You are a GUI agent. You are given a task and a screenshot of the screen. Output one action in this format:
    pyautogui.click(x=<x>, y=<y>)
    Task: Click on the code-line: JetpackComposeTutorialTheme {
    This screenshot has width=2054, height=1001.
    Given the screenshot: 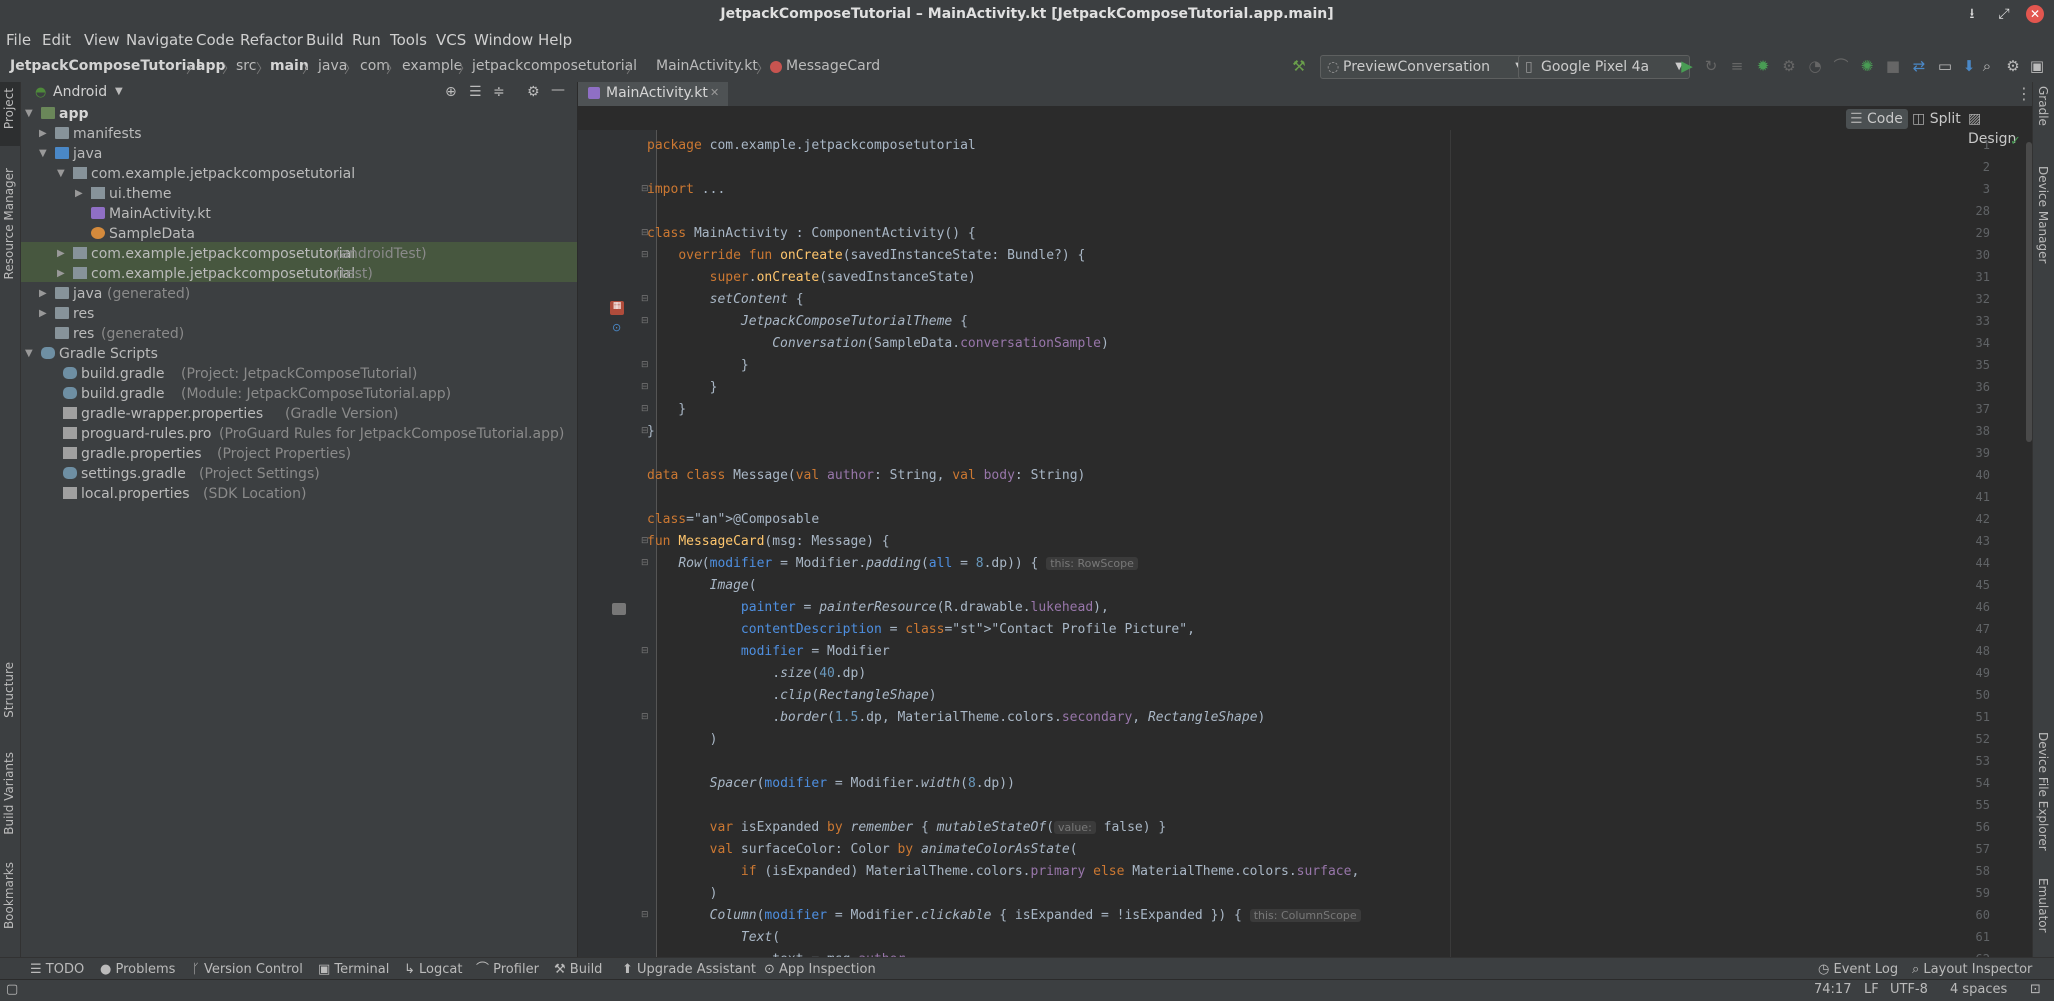 What is the action you would take?
    pyautogui.click(x=807, y=321)
    